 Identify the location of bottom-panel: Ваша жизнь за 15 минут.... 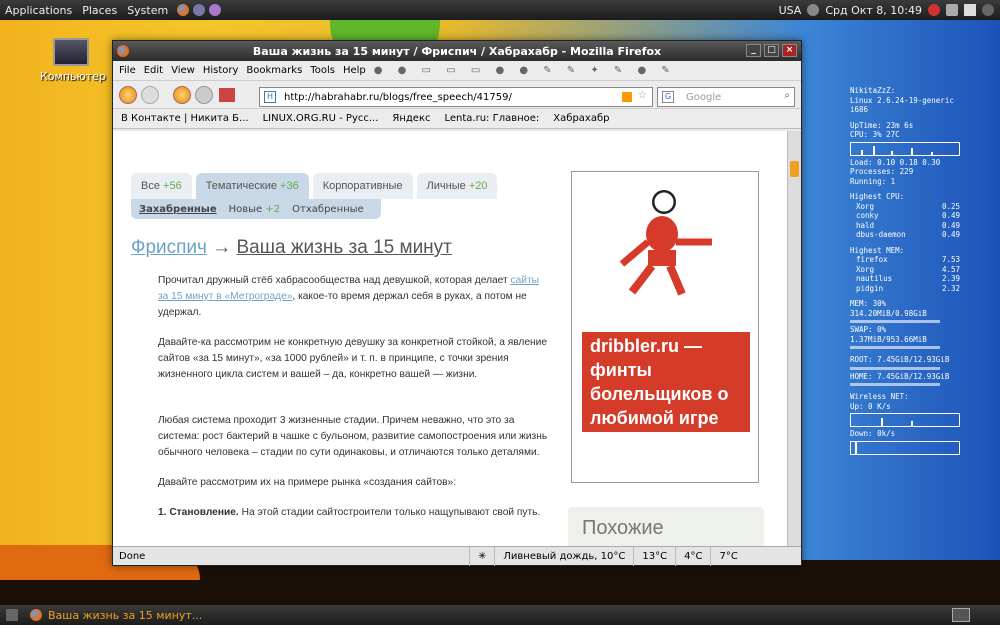
(500, 615).